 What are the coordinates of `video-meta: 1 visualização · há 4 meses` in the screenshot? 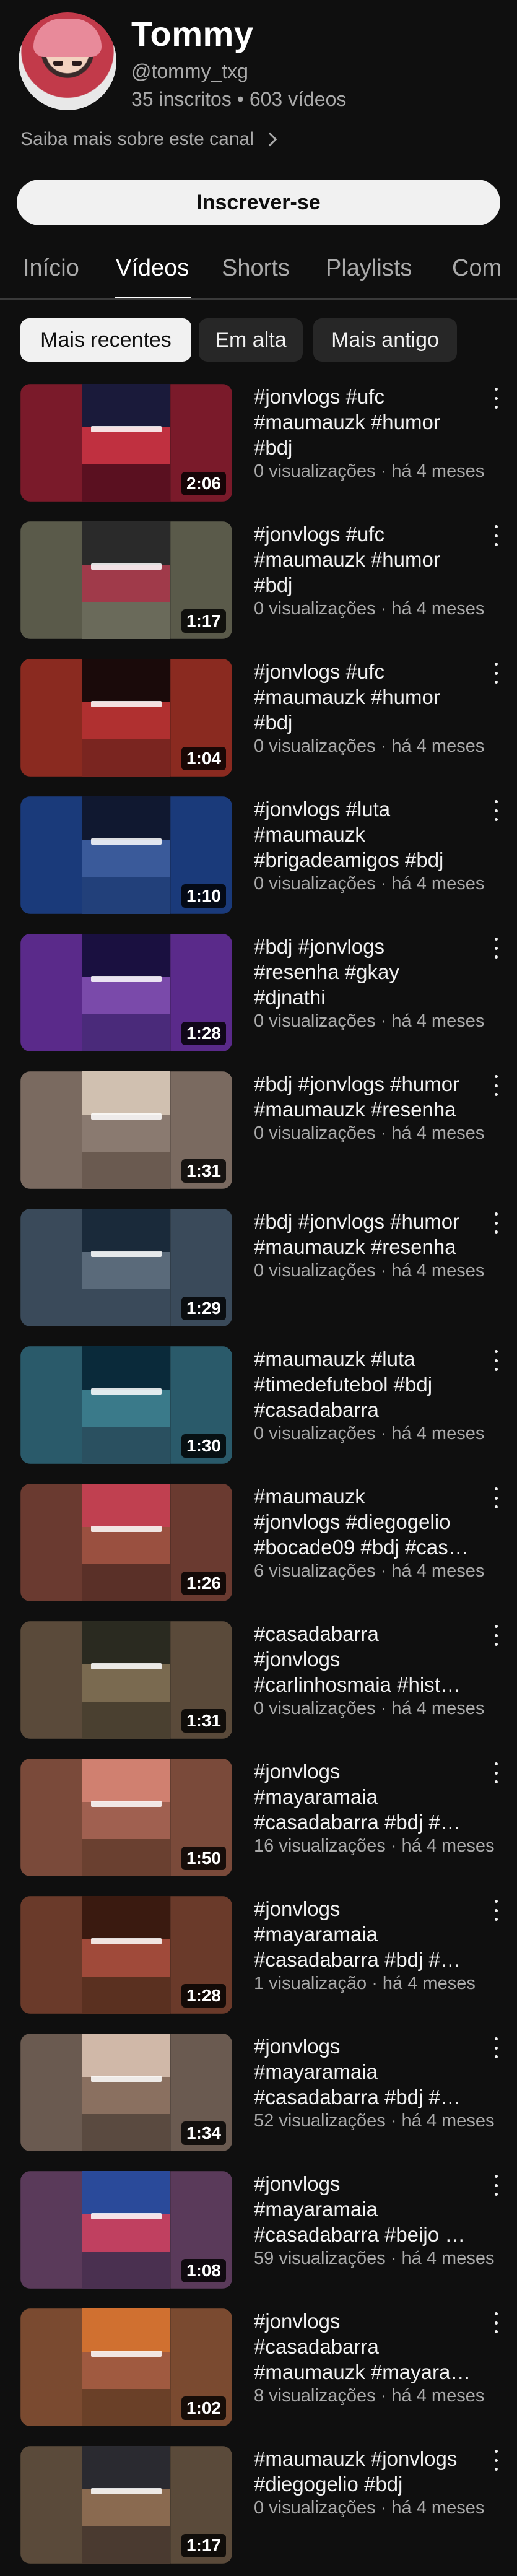 It's located at (365, 1983).